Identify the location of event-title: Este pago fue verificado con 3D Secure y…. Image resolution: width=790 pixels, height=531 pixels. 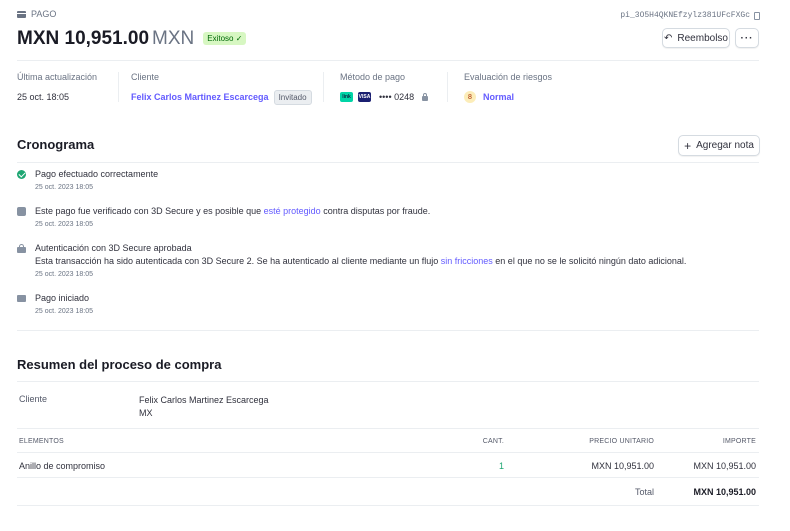
(232, 211).